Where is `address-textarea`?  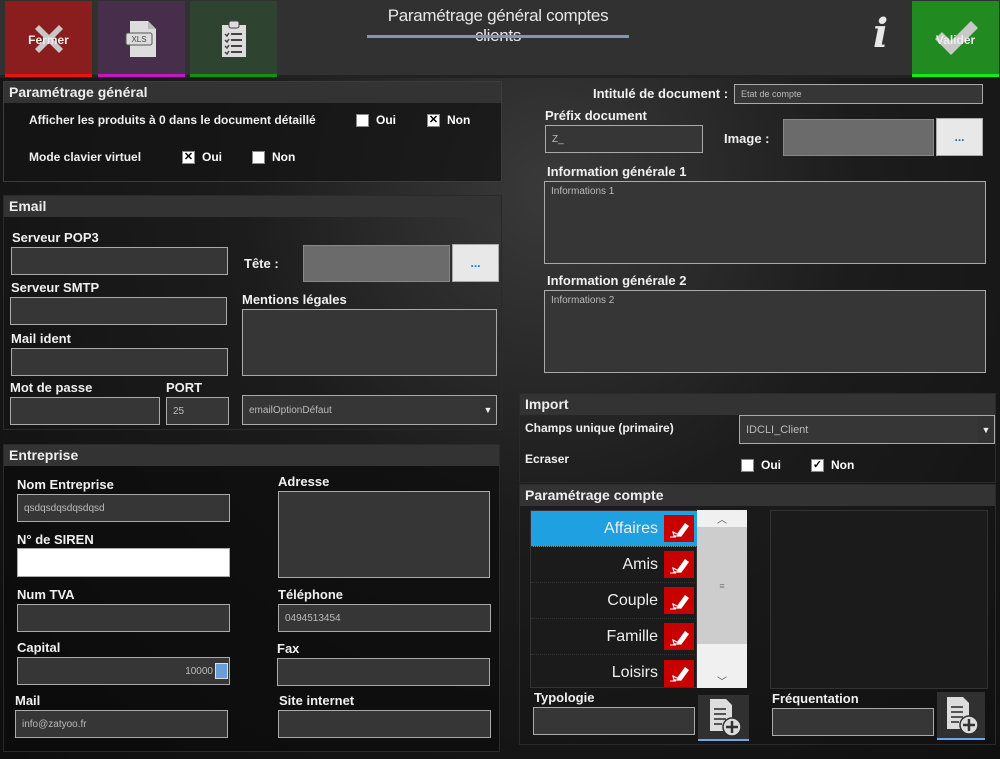 address-textarea is located at coordinates (384, 534).